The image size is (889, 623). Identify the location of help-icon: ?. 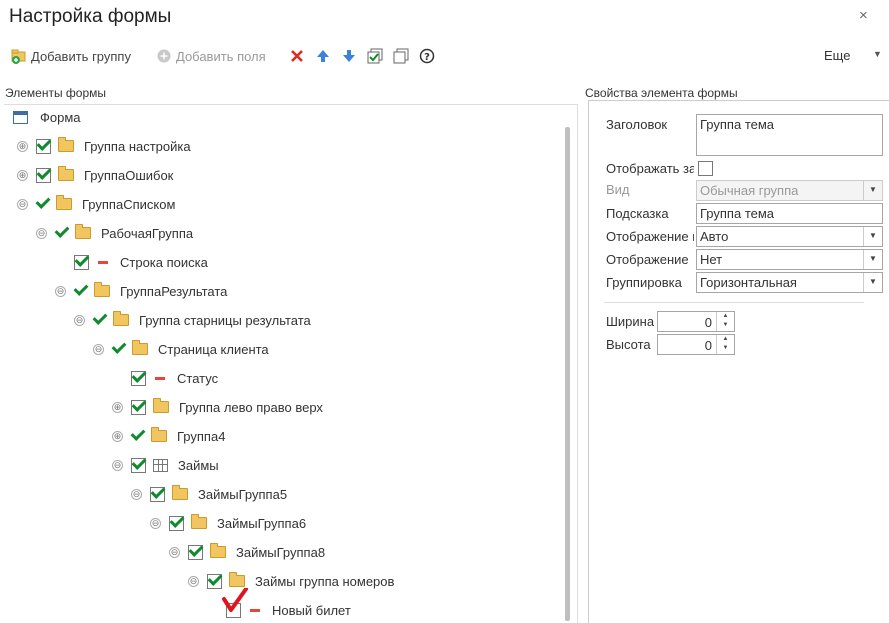
(427, 56).